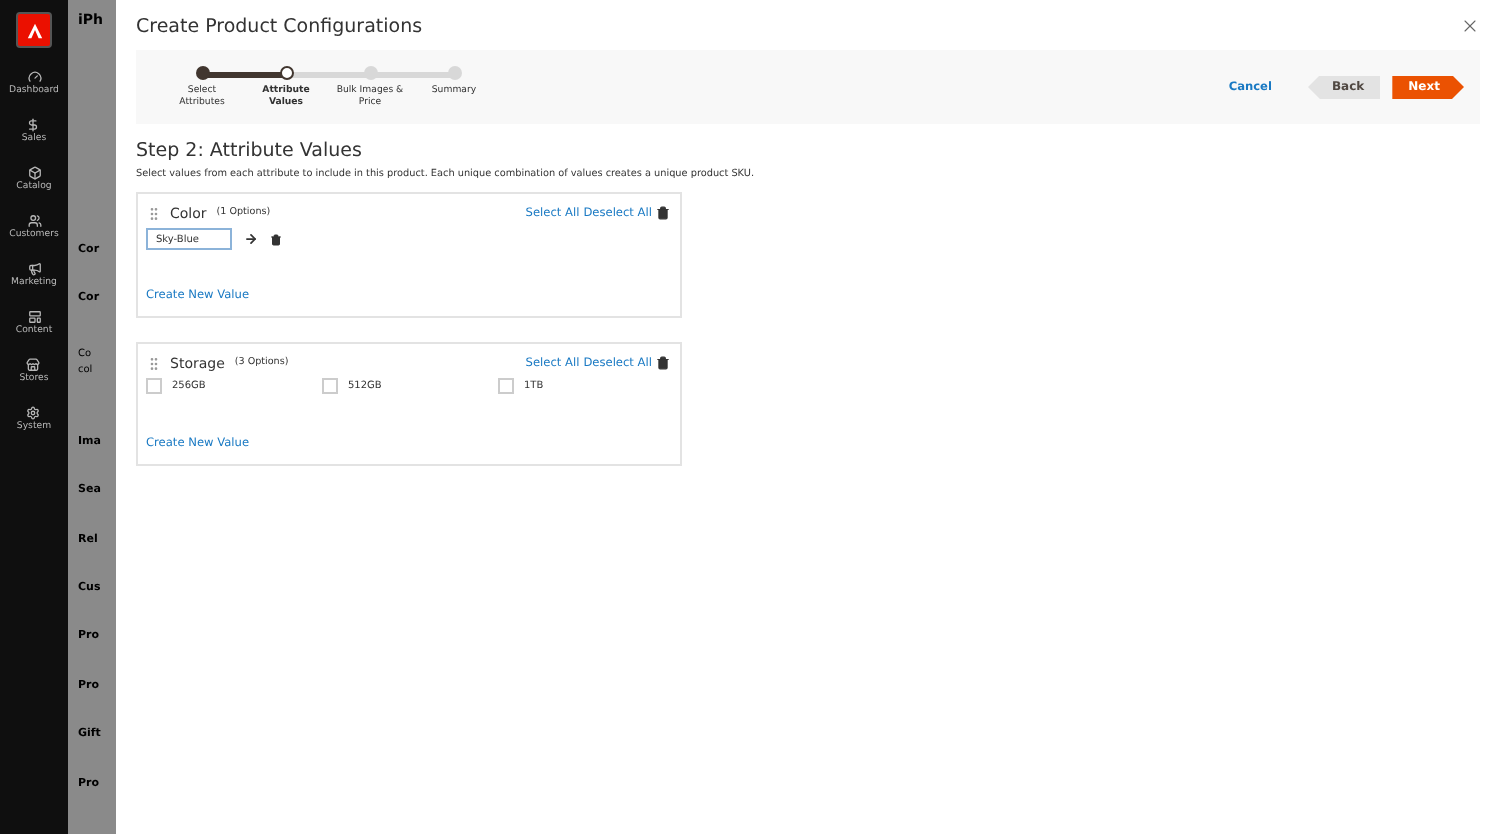 The image size is (1500, 834). I want to click on modal-title: Create Product Configurations, so click(279, 26).